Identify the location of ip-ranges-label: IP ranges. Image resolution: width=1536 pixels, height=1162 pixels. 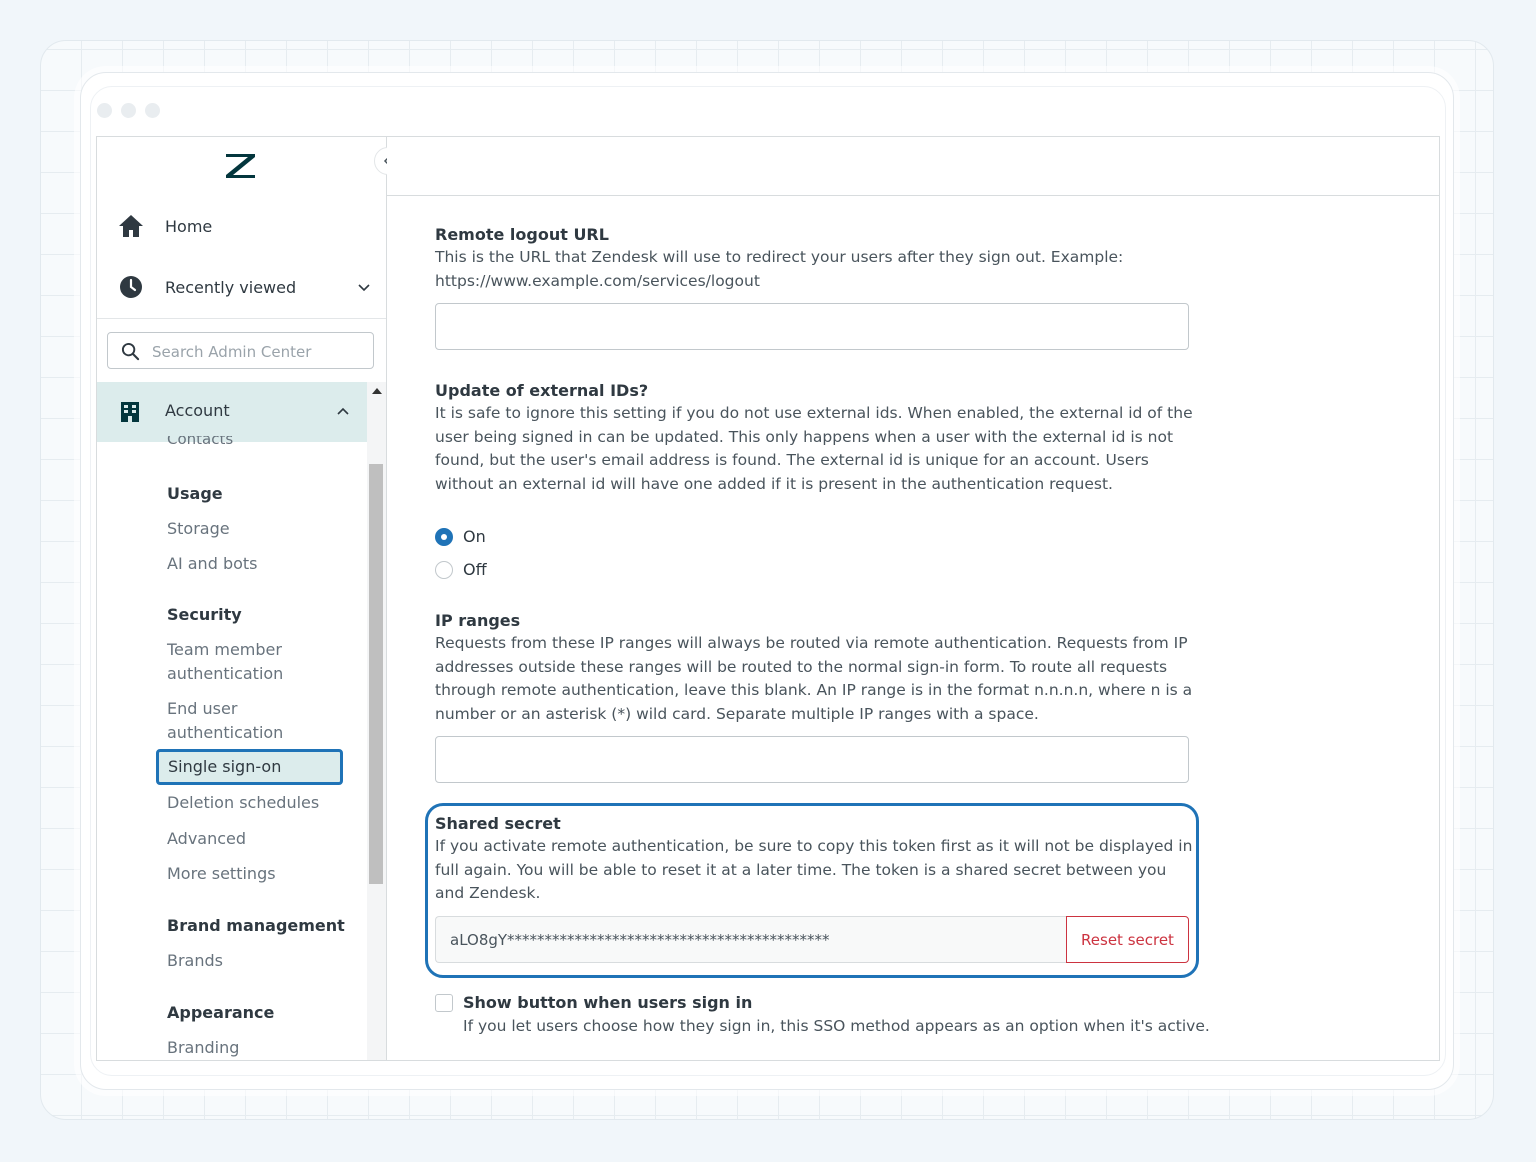
(478, 620).